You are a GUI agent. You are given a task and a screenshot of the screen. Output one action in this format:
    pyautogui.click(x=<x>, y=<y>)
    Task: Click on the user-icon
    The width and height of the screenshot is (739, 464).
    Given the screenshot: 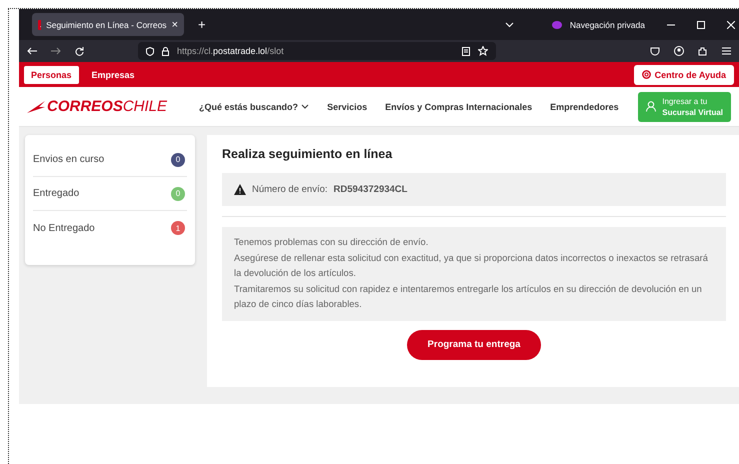 What is the action you would take?
    pyautogui.click(x=651, y=106)
    